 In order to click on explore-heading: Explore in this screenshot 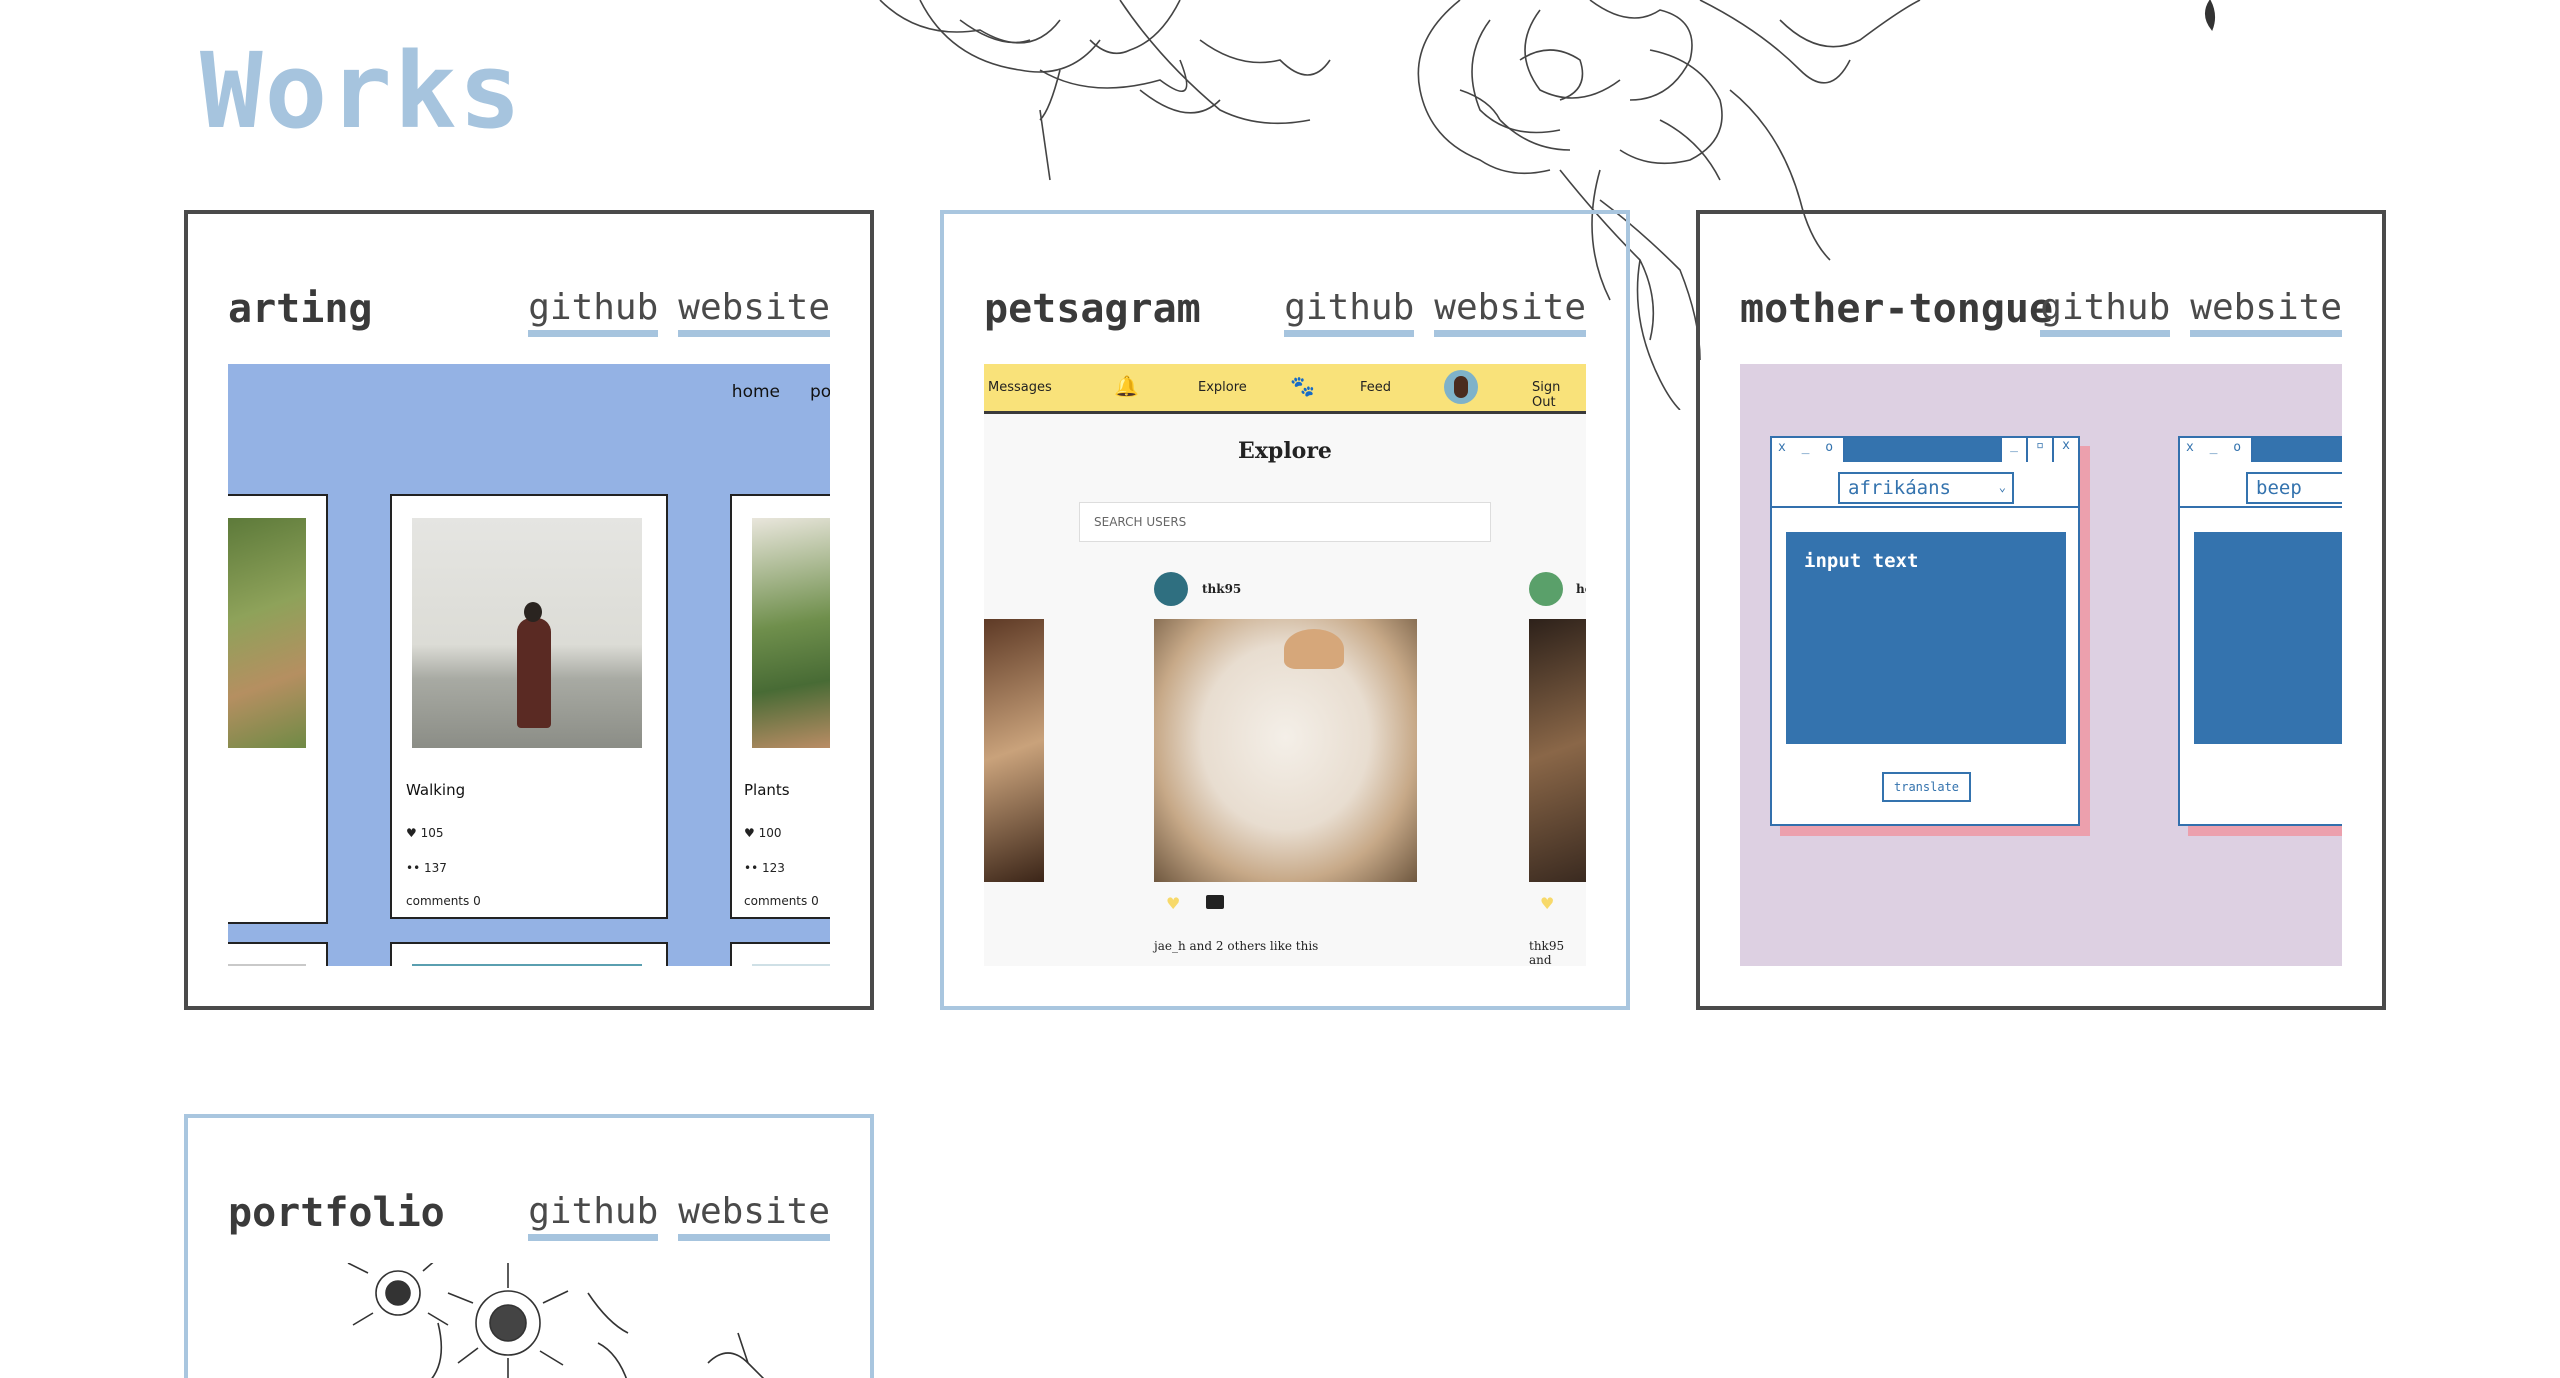, I will do `click(1285, 451)`.